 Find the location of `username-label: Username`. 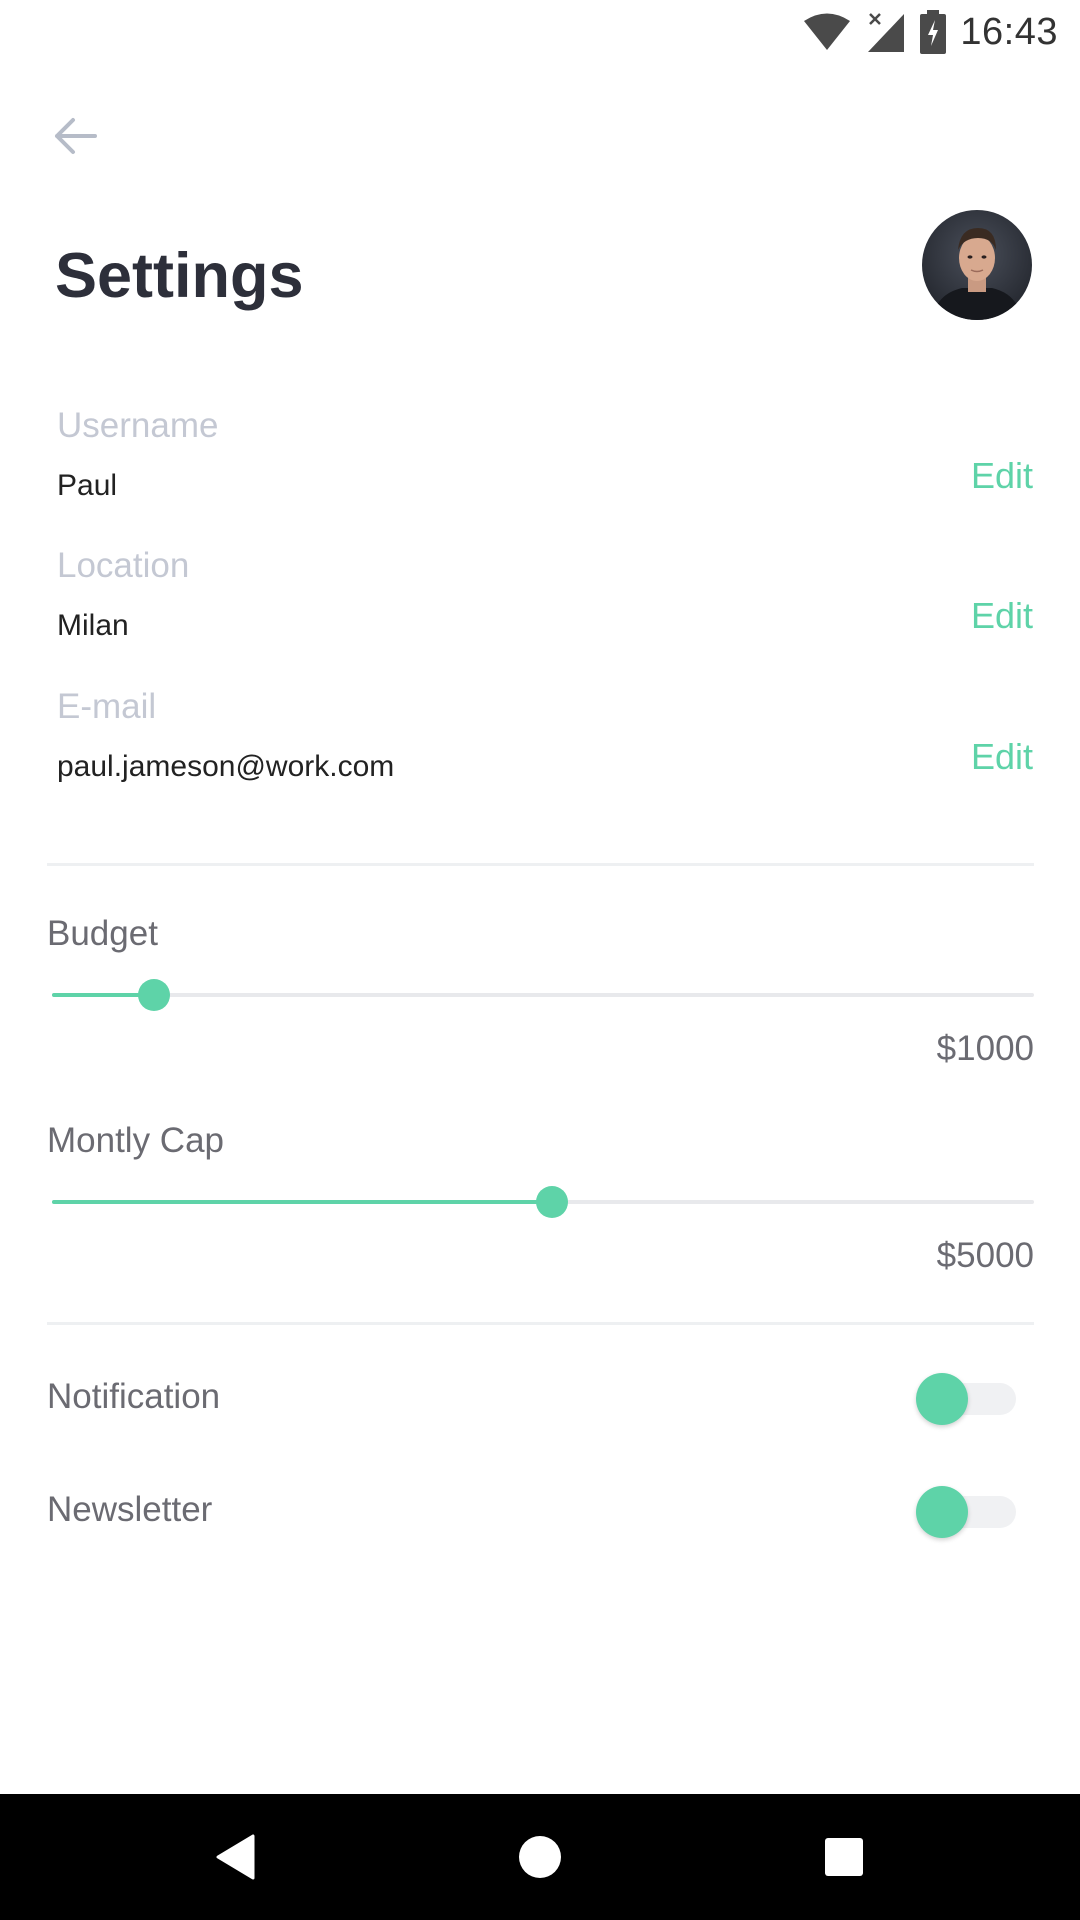

username-label: Username is located at coordinates (138, 425).